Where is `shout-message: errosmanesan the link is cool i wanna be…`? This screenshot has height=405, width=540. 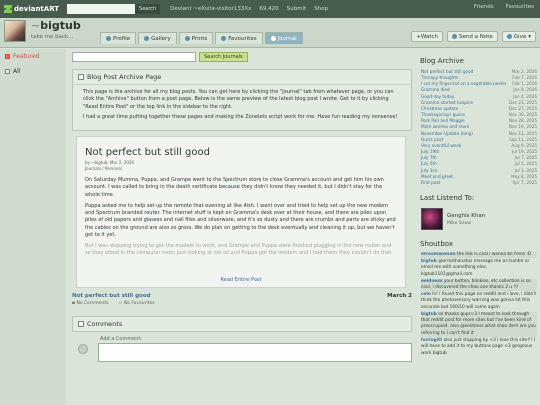
shout-message: errosmanesan the link is cool i wanna be… is located at coordinates (479, 255).